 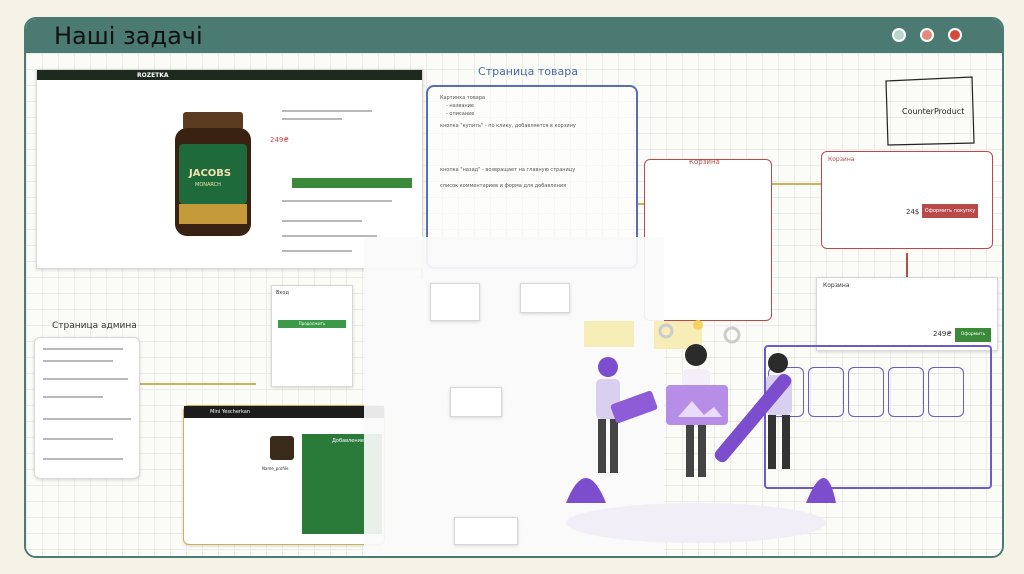 I want to click on admin-ui-header-text: Mini Yescherkan, so click(x=230, y=412).